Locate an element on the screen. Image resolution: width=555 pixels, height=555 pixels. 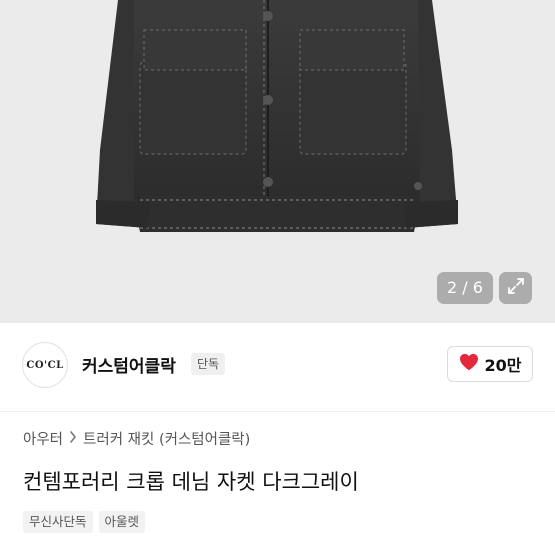
product-title: 컨템포러리 크롭 데님 자켓 다크그레이 is located at coordinates (191, 482).